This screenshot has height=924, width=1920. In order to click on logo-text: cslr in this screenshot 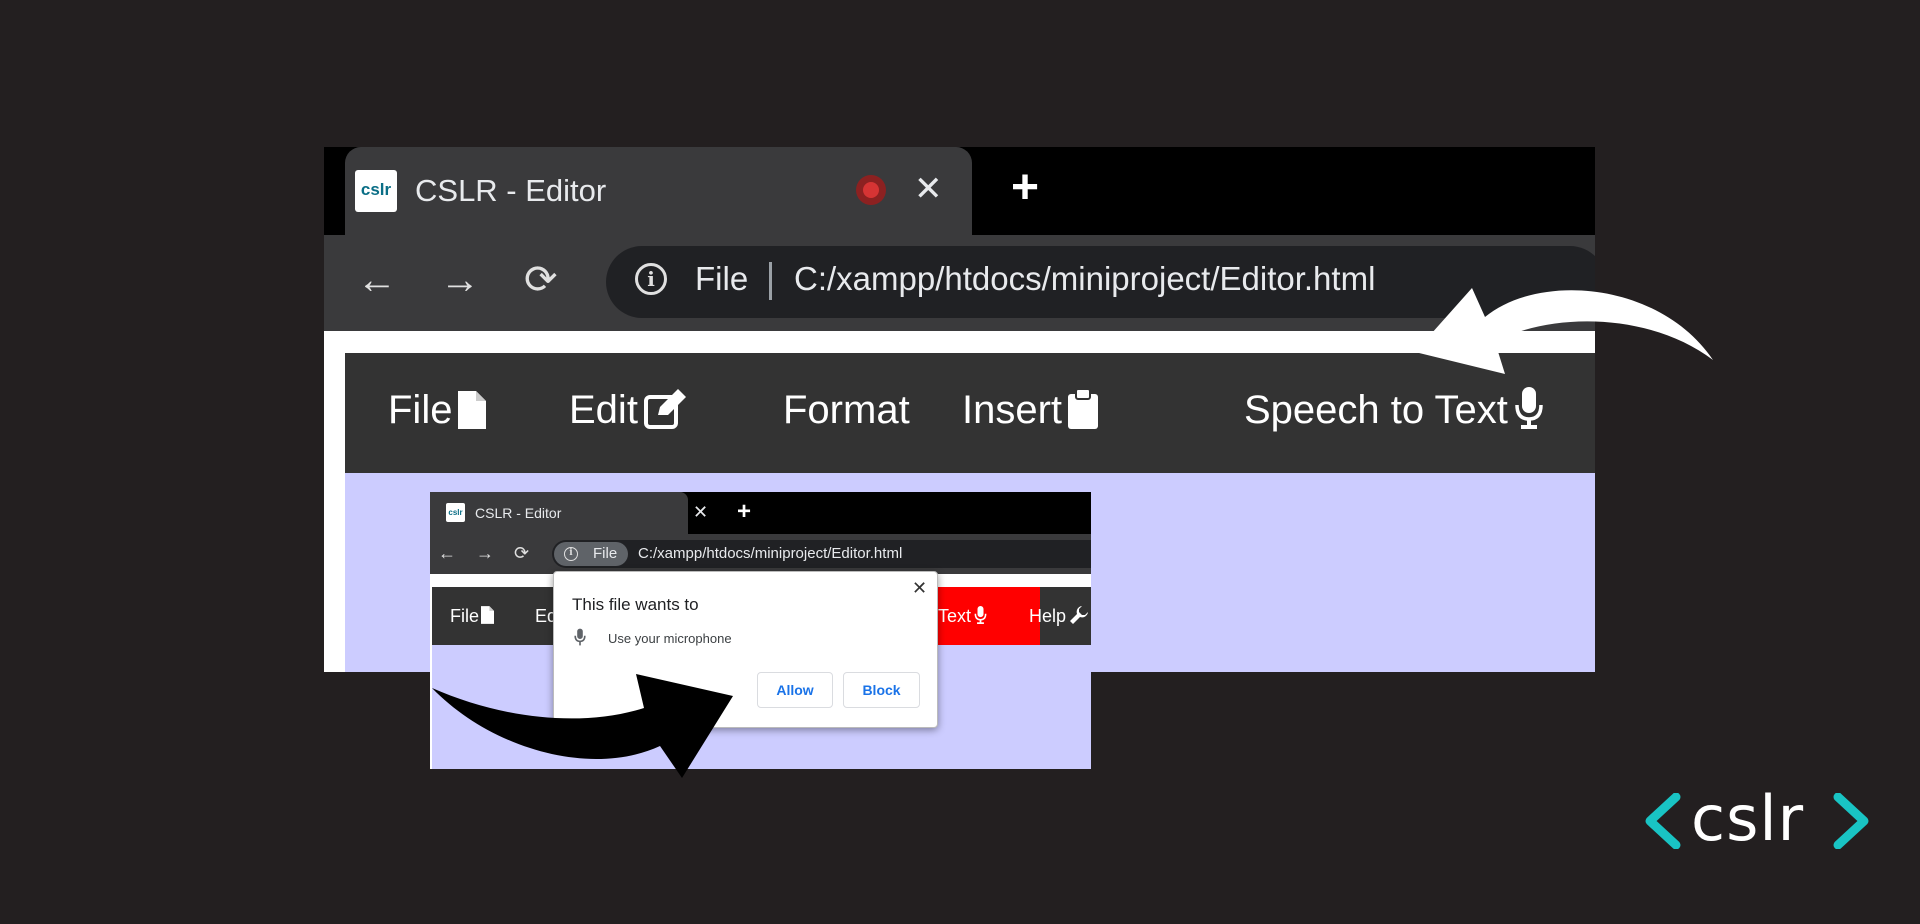, I will do `click(1748, 818)`.